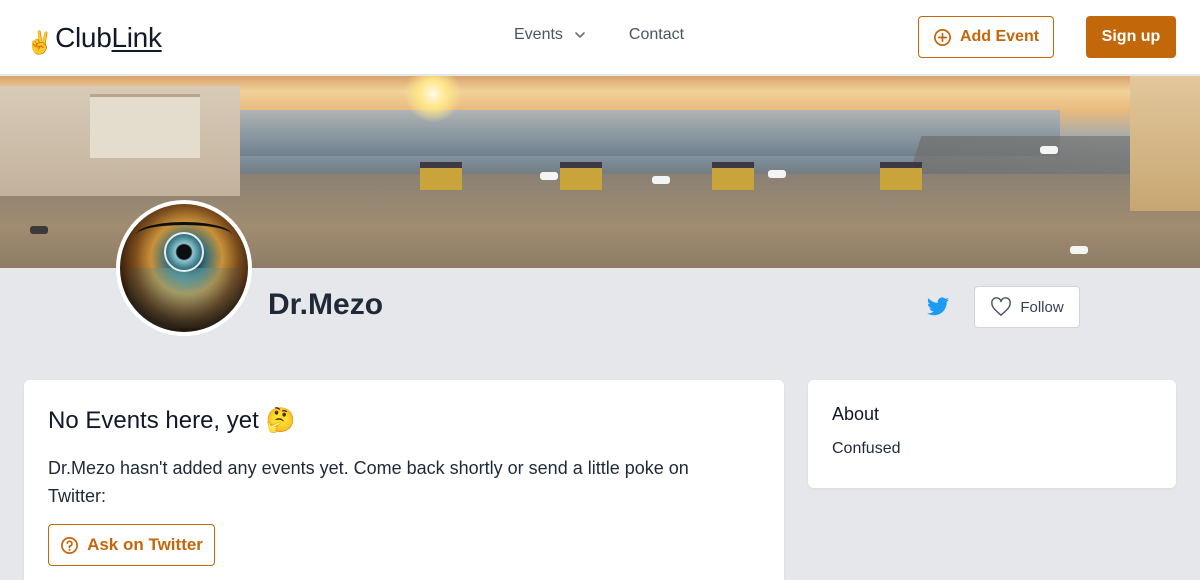 The width and height of the screenshot is (1200, 580). I want to click on ask-on-twitter-button: Ask on Twitter, so click(131, 545).